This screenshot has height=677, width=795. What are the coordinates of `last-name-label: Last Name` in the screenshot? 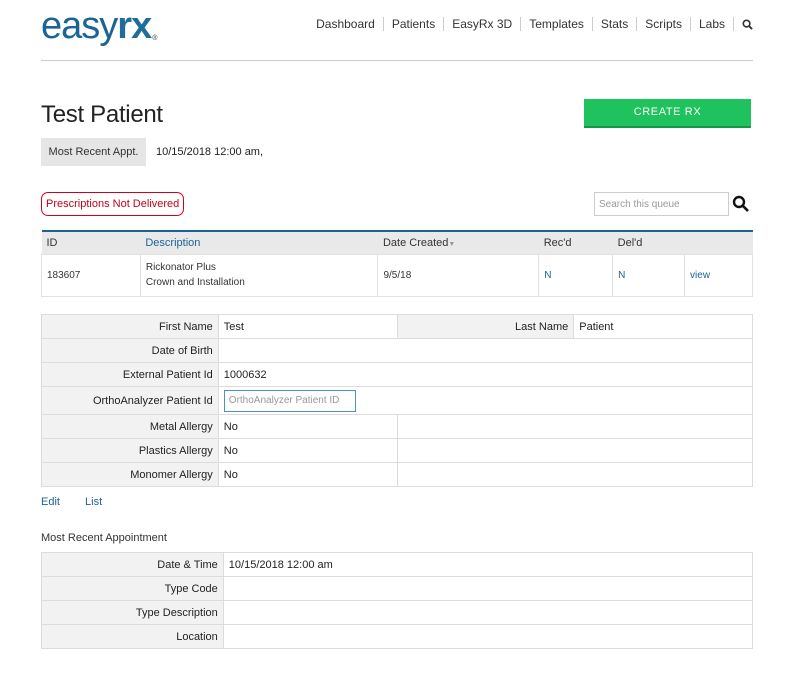 It's located at (485, 326).